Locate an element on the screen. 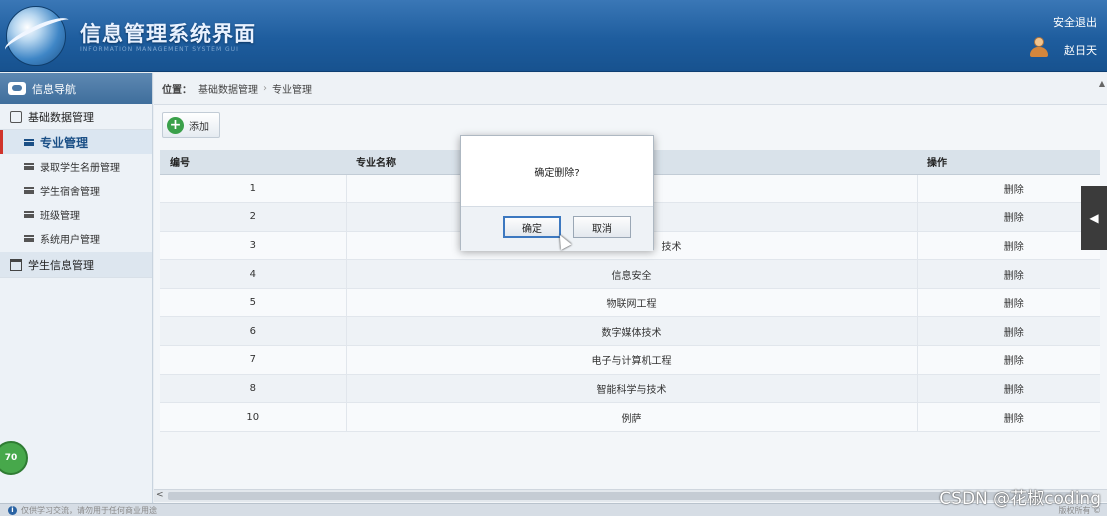 The height and width of the screenshot is (516, 1107). username: 赵日天 is located at coordinates (1080, 50).